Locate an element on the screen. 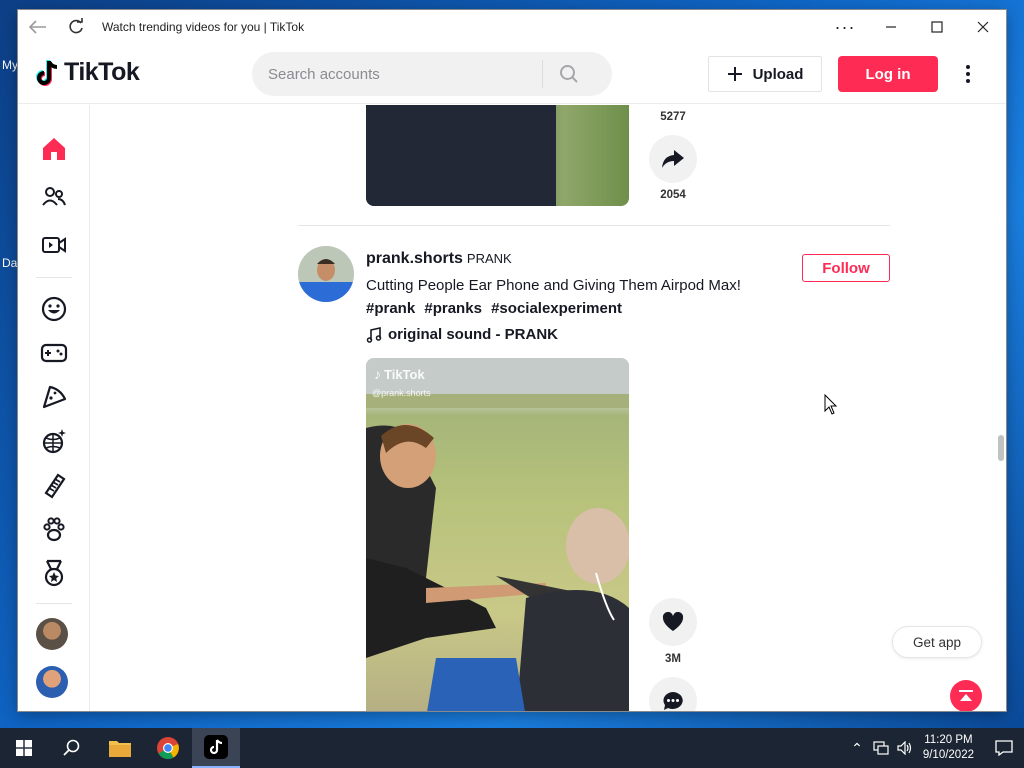 This screenshot has height=768, width=1024. file-explorer-button is located at coordinates (120, 748).